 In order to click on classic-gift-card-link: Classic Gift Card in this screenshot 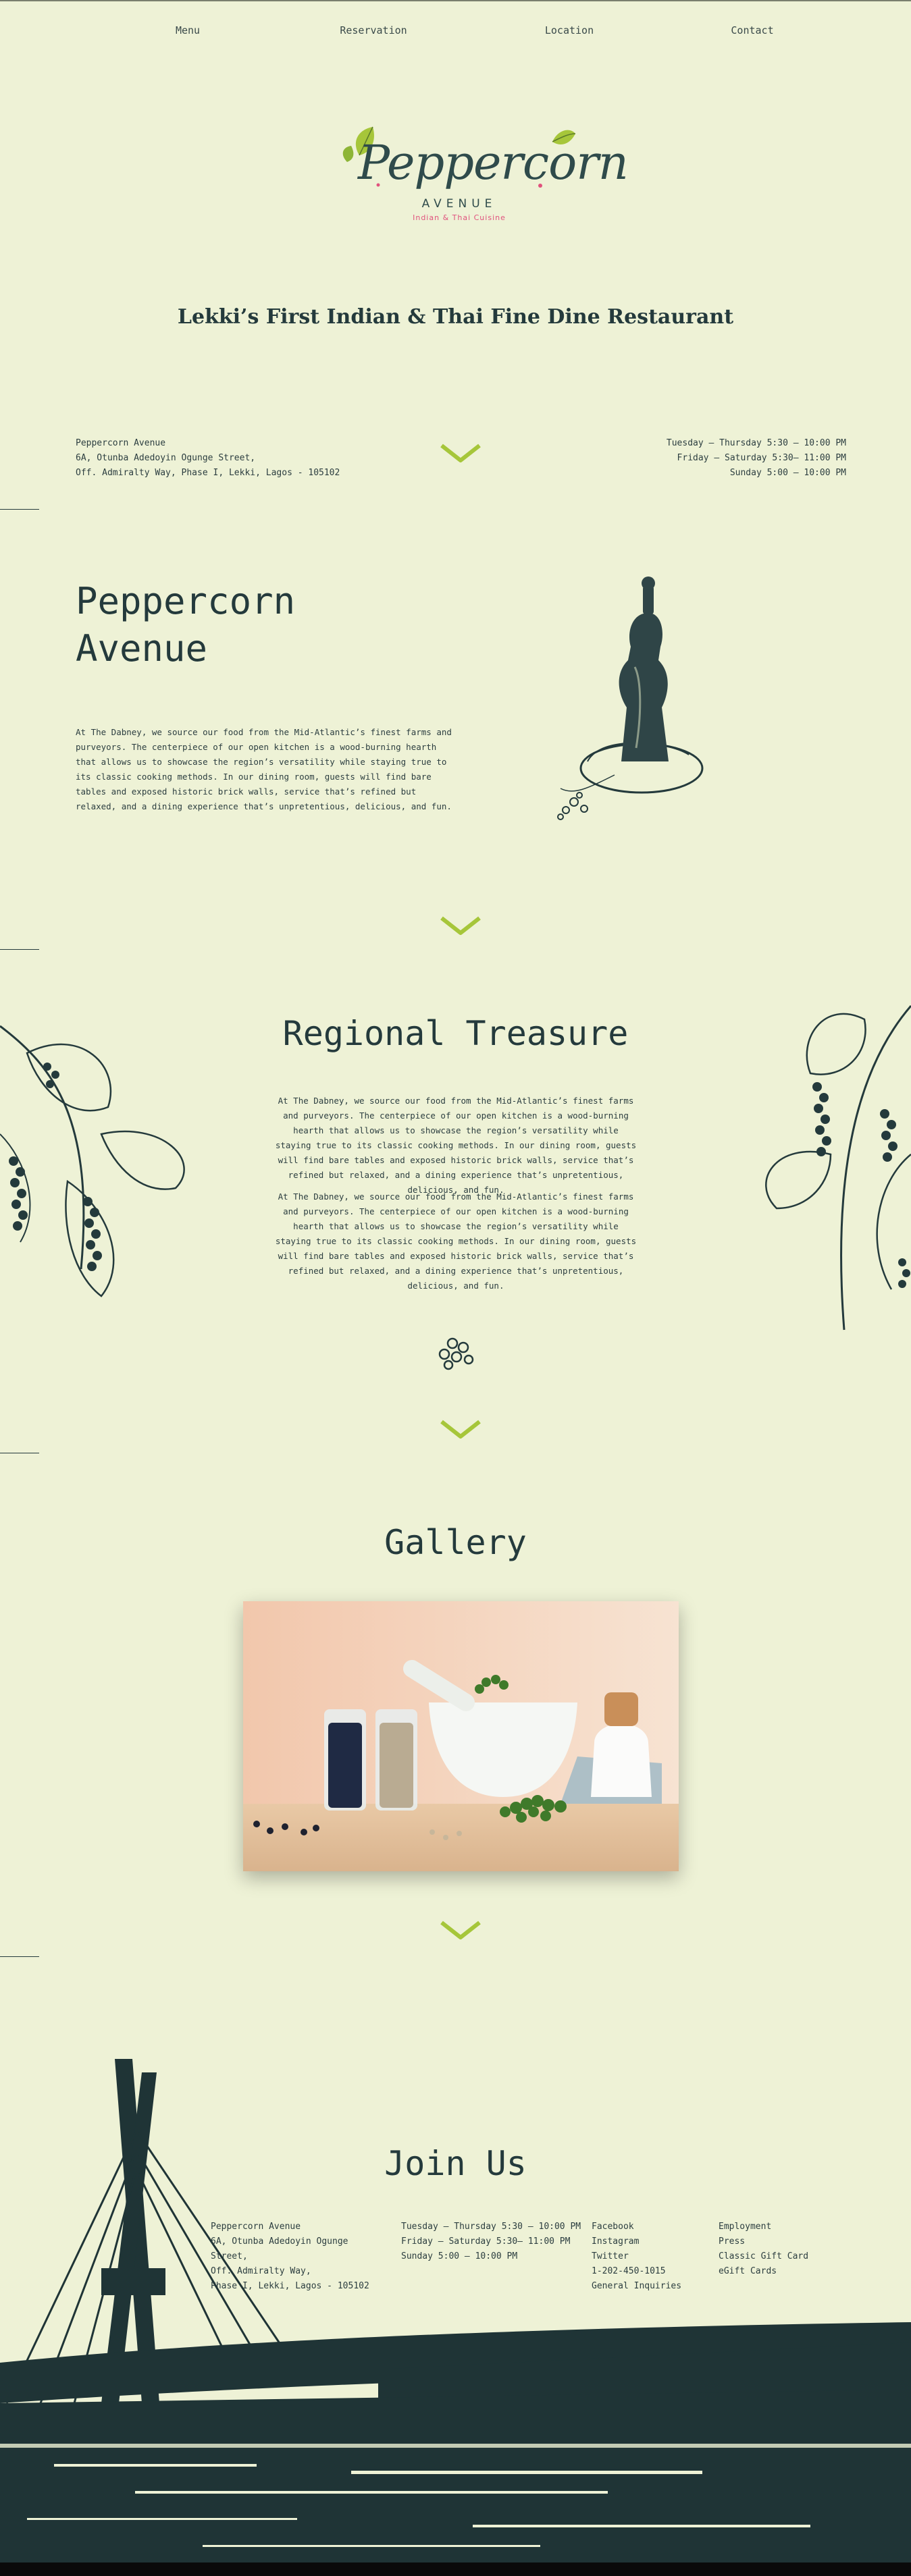, I will do `click(786, 2256)`.